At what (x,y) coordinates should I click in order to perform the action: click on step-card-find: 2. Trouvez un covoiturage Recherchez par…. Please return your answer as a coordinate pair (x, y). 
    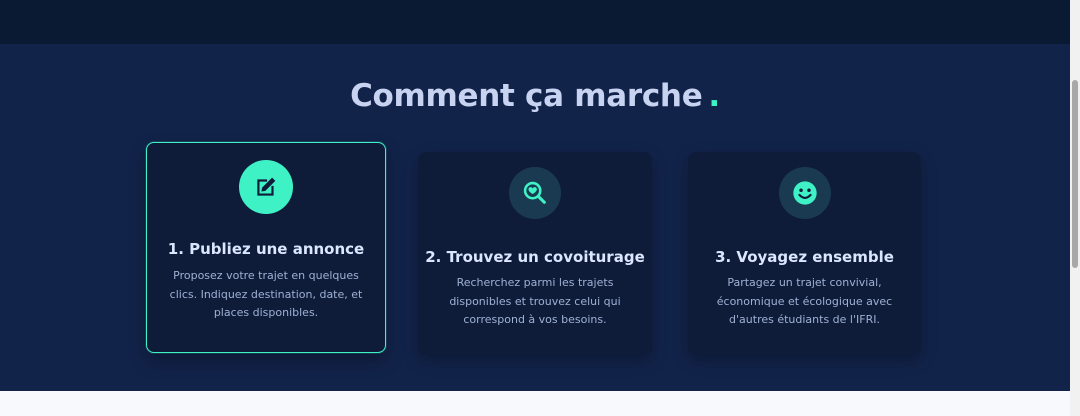
    Looking at the image, I should click on (535, 253).